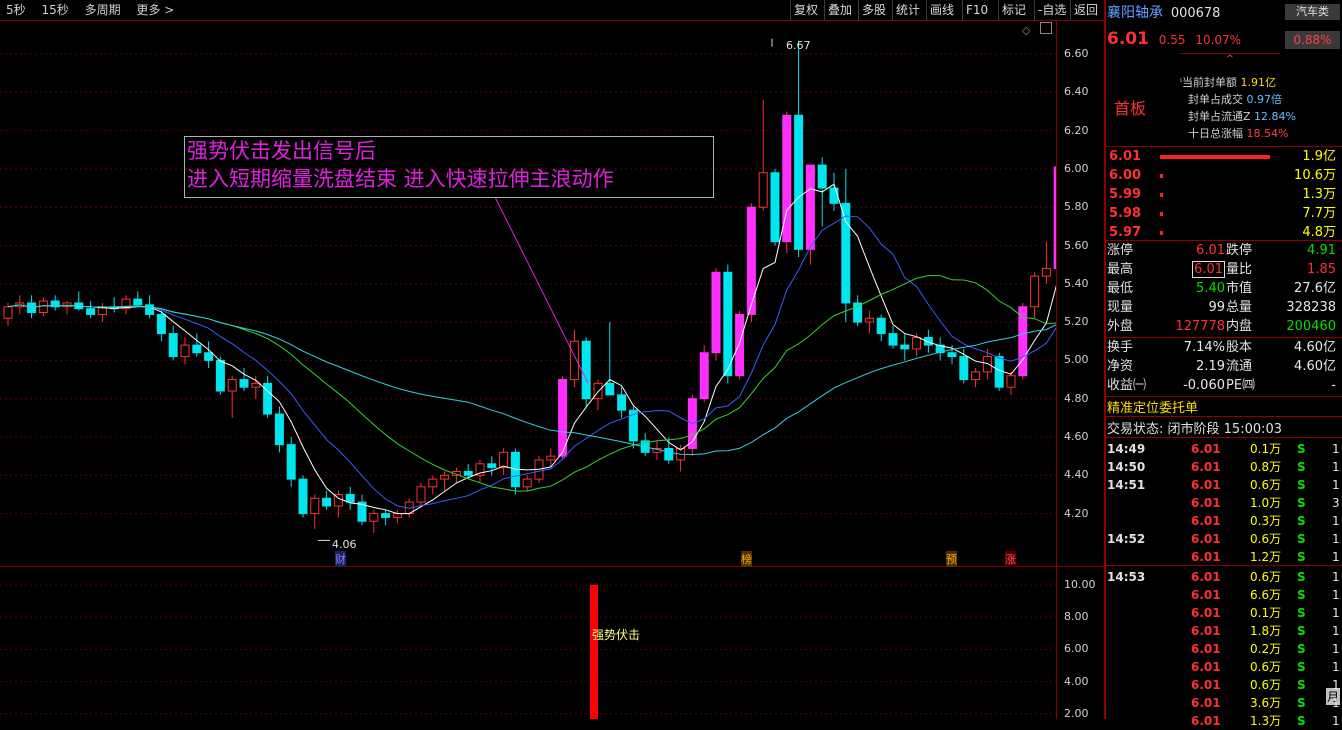 This screenshot has height=730, width=1342. What do you see at coordinates (541, 290) in the screenshot?
I see `annotation-arrow` at bounding box center [541, 290].